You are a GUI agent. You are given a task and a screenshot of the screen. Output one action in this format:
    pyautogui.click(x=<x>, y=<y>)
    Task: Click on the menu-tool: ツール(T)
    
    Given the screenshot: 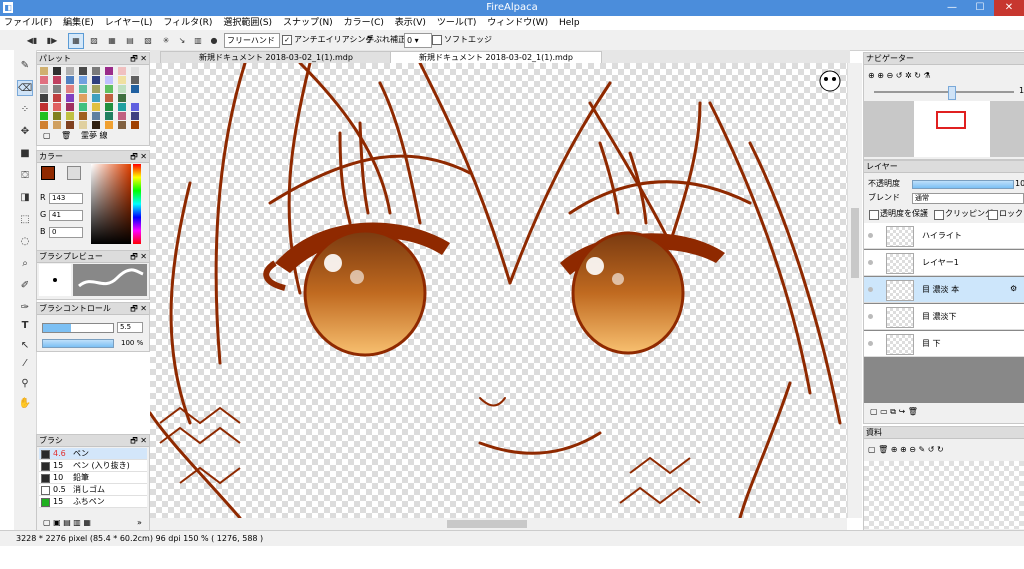 What is the action you would take?
    pyautogui.click(x=457, y=23)
    